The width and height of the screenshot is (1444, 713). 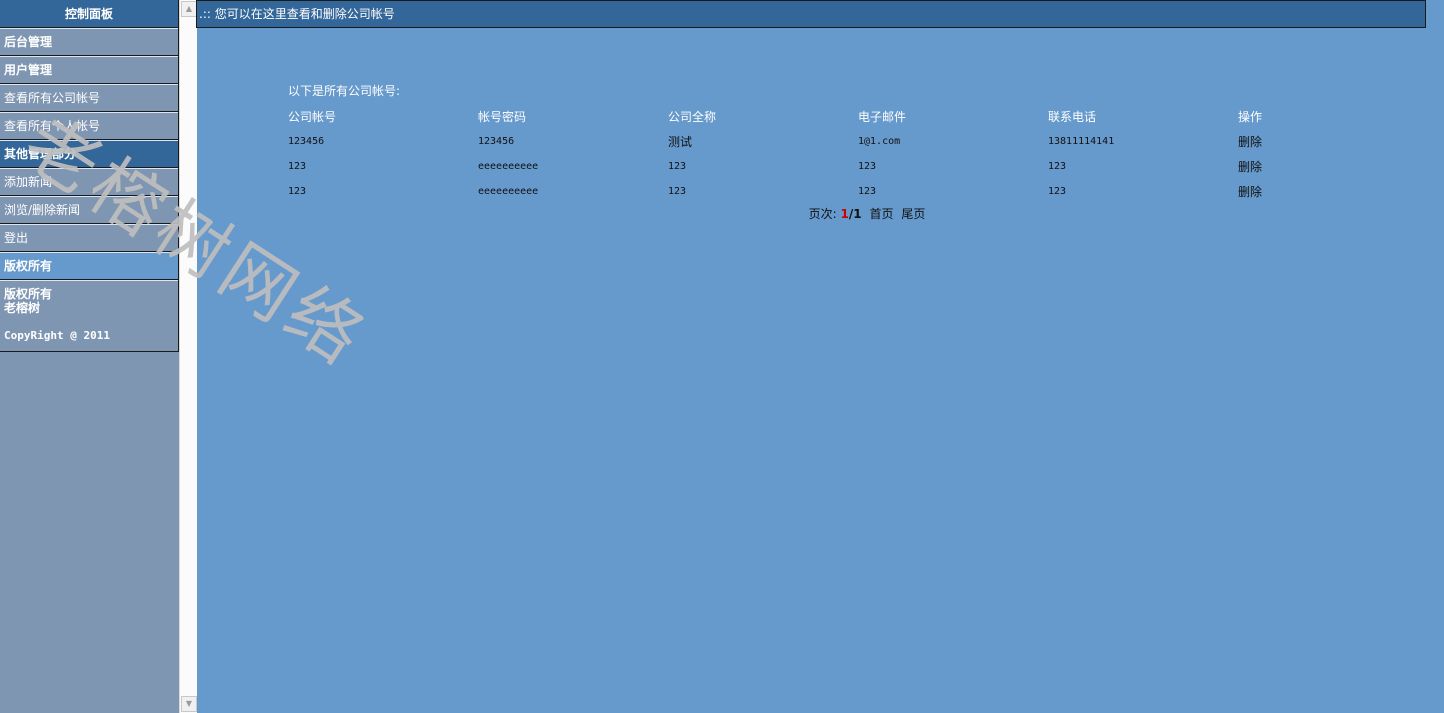 What do you see at coordinates (189, 704) in the screenshot?
I see `scroll-down-icon: ▼` at bounding box center [189, 704].